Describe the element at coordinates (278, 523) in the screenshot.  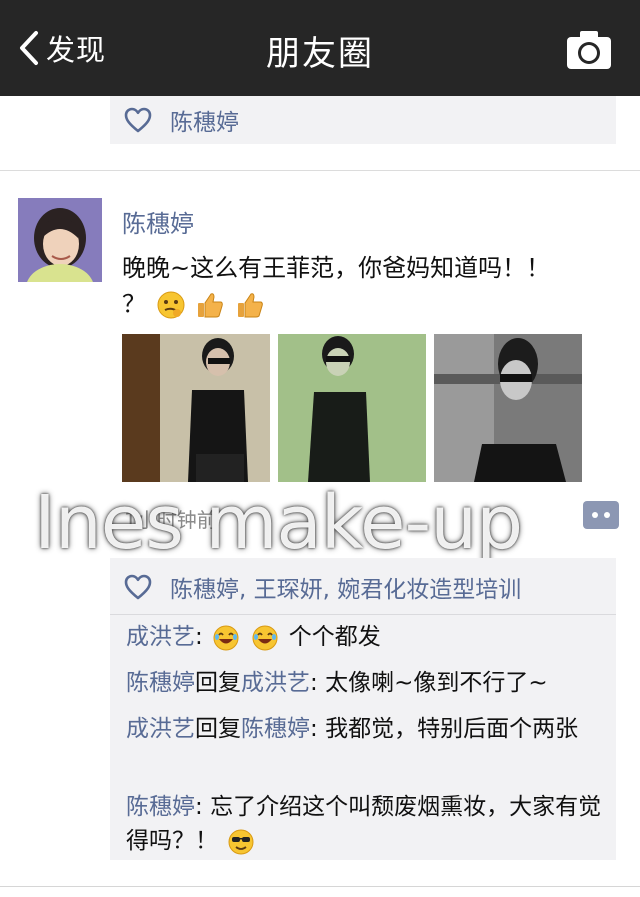
I see `watermark: Ines make-up` at that location.